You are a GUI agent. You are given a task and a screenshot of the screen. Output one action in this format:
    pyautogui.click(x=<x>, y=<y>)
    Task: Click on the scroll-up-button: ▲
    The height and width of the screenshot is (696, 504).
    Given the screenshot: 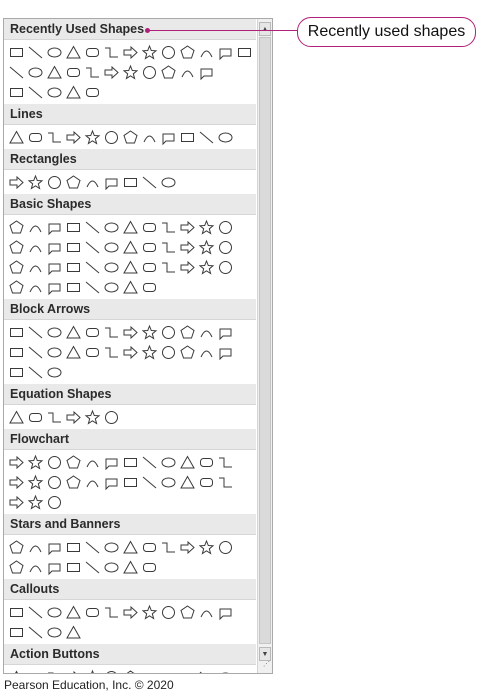 What is the action you would take?
    pyautogui.click(x=265, y=29)
    